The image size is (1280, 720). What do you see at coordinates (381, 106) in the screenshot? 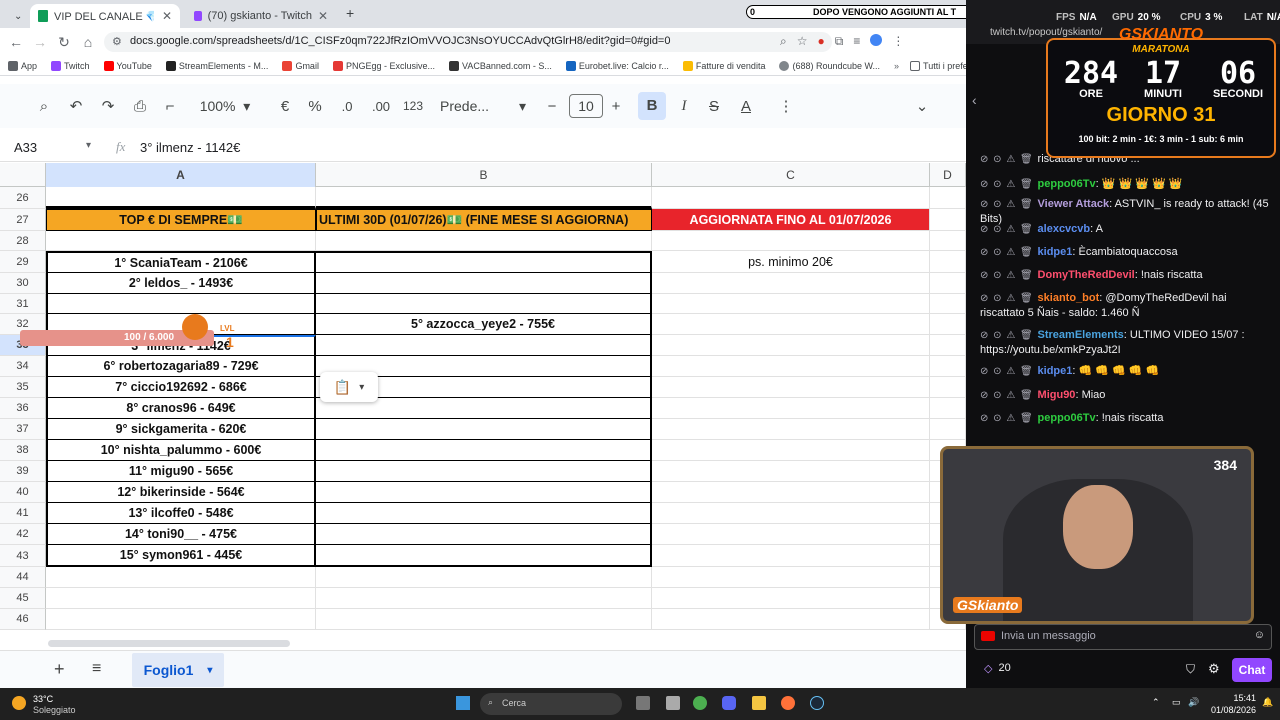
I see `increase-decimal: .00` at bounding box center [381, 106].